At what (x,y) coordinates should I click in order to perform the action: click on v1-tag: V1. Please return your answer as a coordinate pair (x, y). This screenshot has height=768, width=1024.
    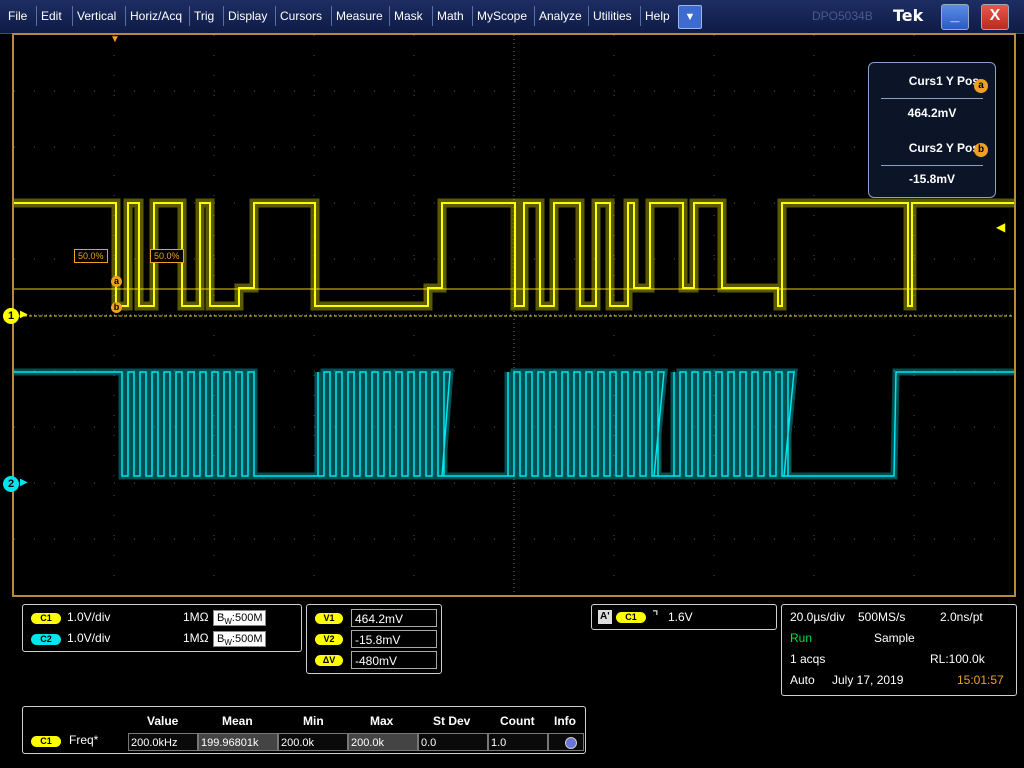
    Looking at the image, I should click on (329, 618).